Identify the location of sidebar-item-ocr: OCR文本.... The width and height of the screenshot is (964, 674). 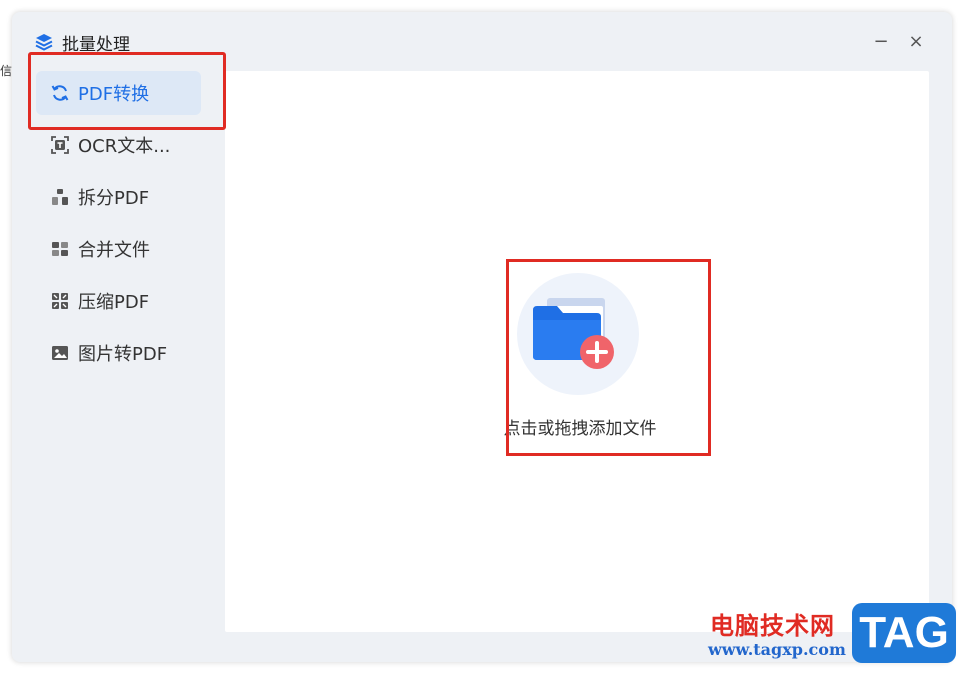
(118, 145).